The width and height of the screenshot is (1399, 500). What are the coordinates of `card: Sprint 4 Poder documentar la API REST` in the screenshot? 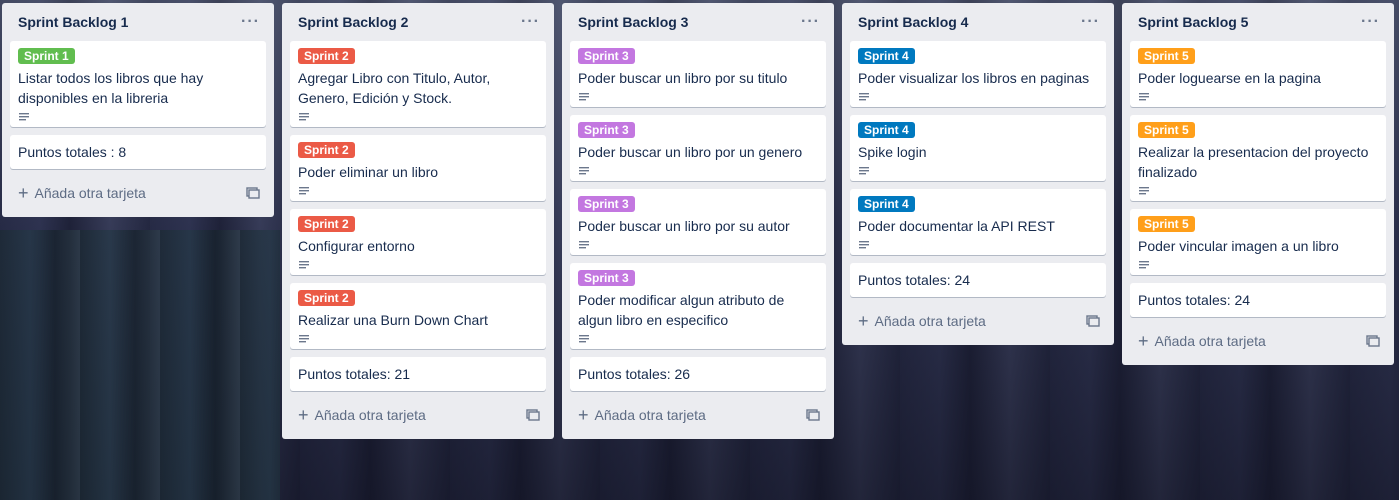 It's located at (978, 222).